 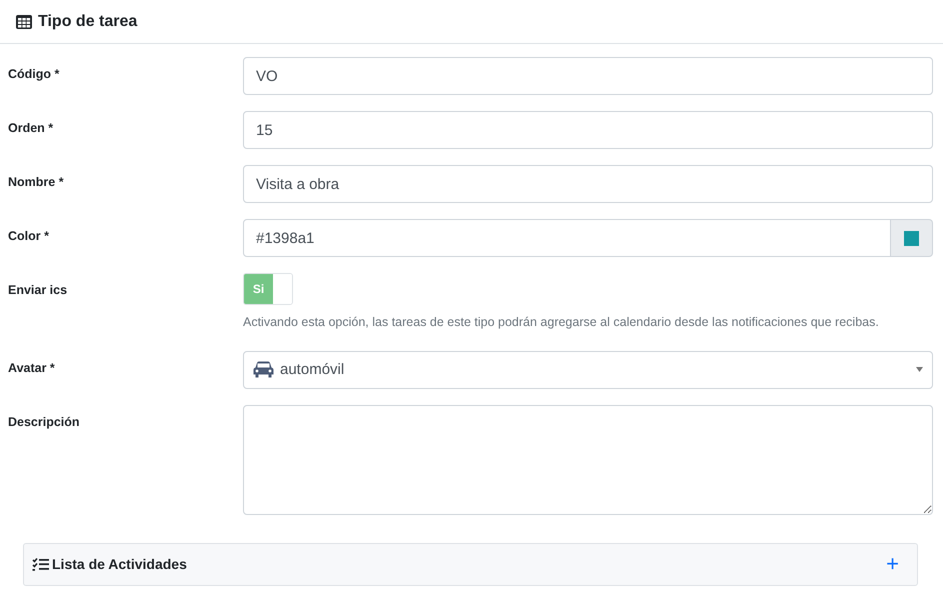 What do you see at coordinates (28, 236) in the screenshot?
I see `field-label: Color *` at bounding box center [28, 236].